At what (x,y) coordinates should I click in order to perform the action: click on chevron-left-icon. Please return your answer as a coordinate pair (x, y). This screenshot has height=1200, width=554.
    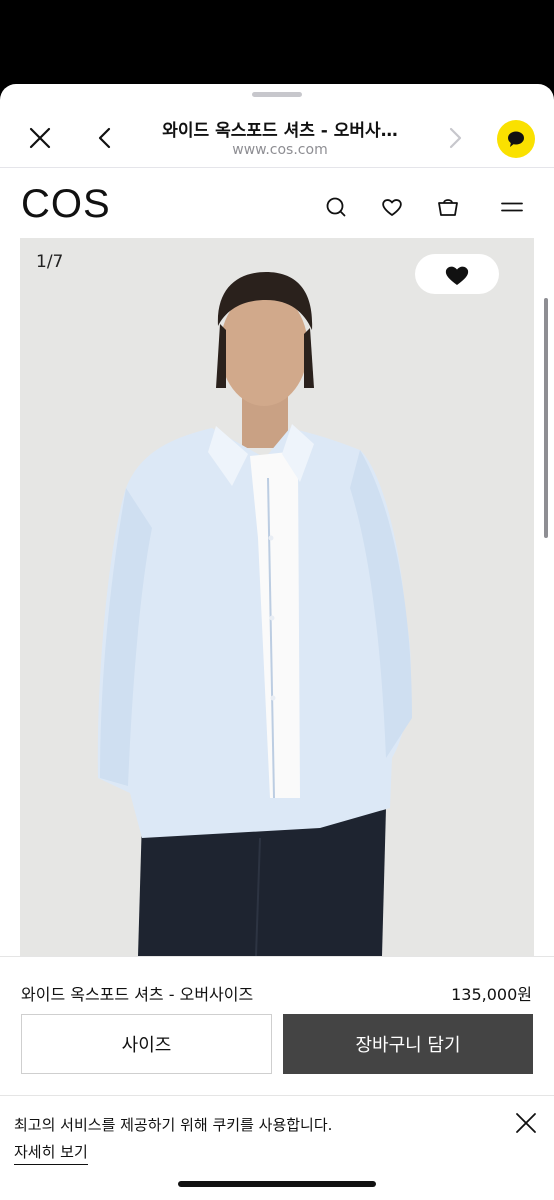
    Looking at the image, I should click on (104, 138).